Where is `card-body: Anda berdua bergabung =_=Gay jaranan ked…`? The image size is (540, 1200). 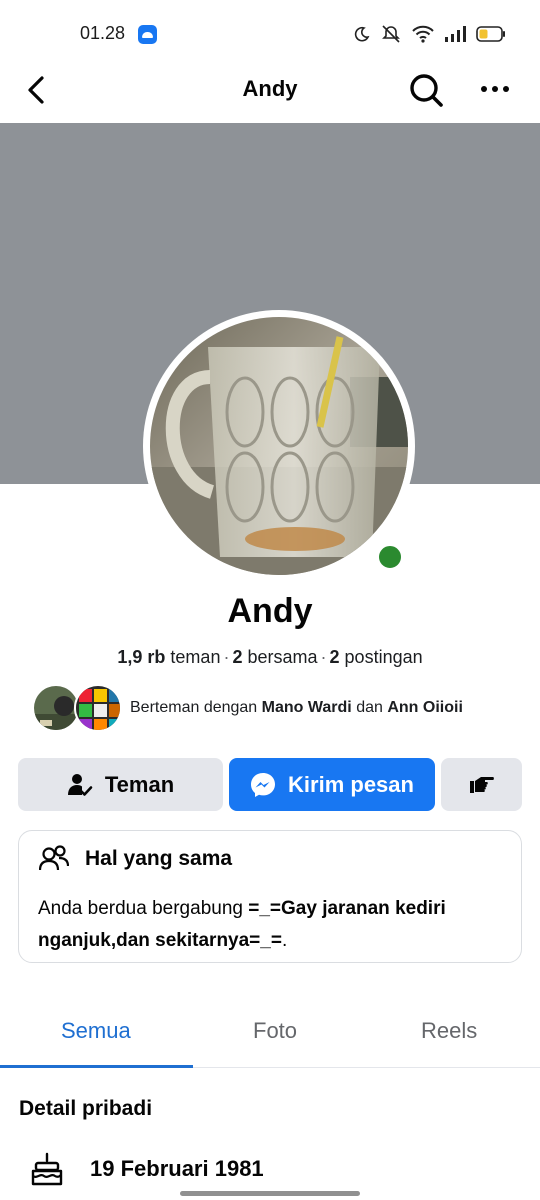 card-body: Anda berdua bergabung =_=Gay jaranan ked… is located at coordinates (273, 925).